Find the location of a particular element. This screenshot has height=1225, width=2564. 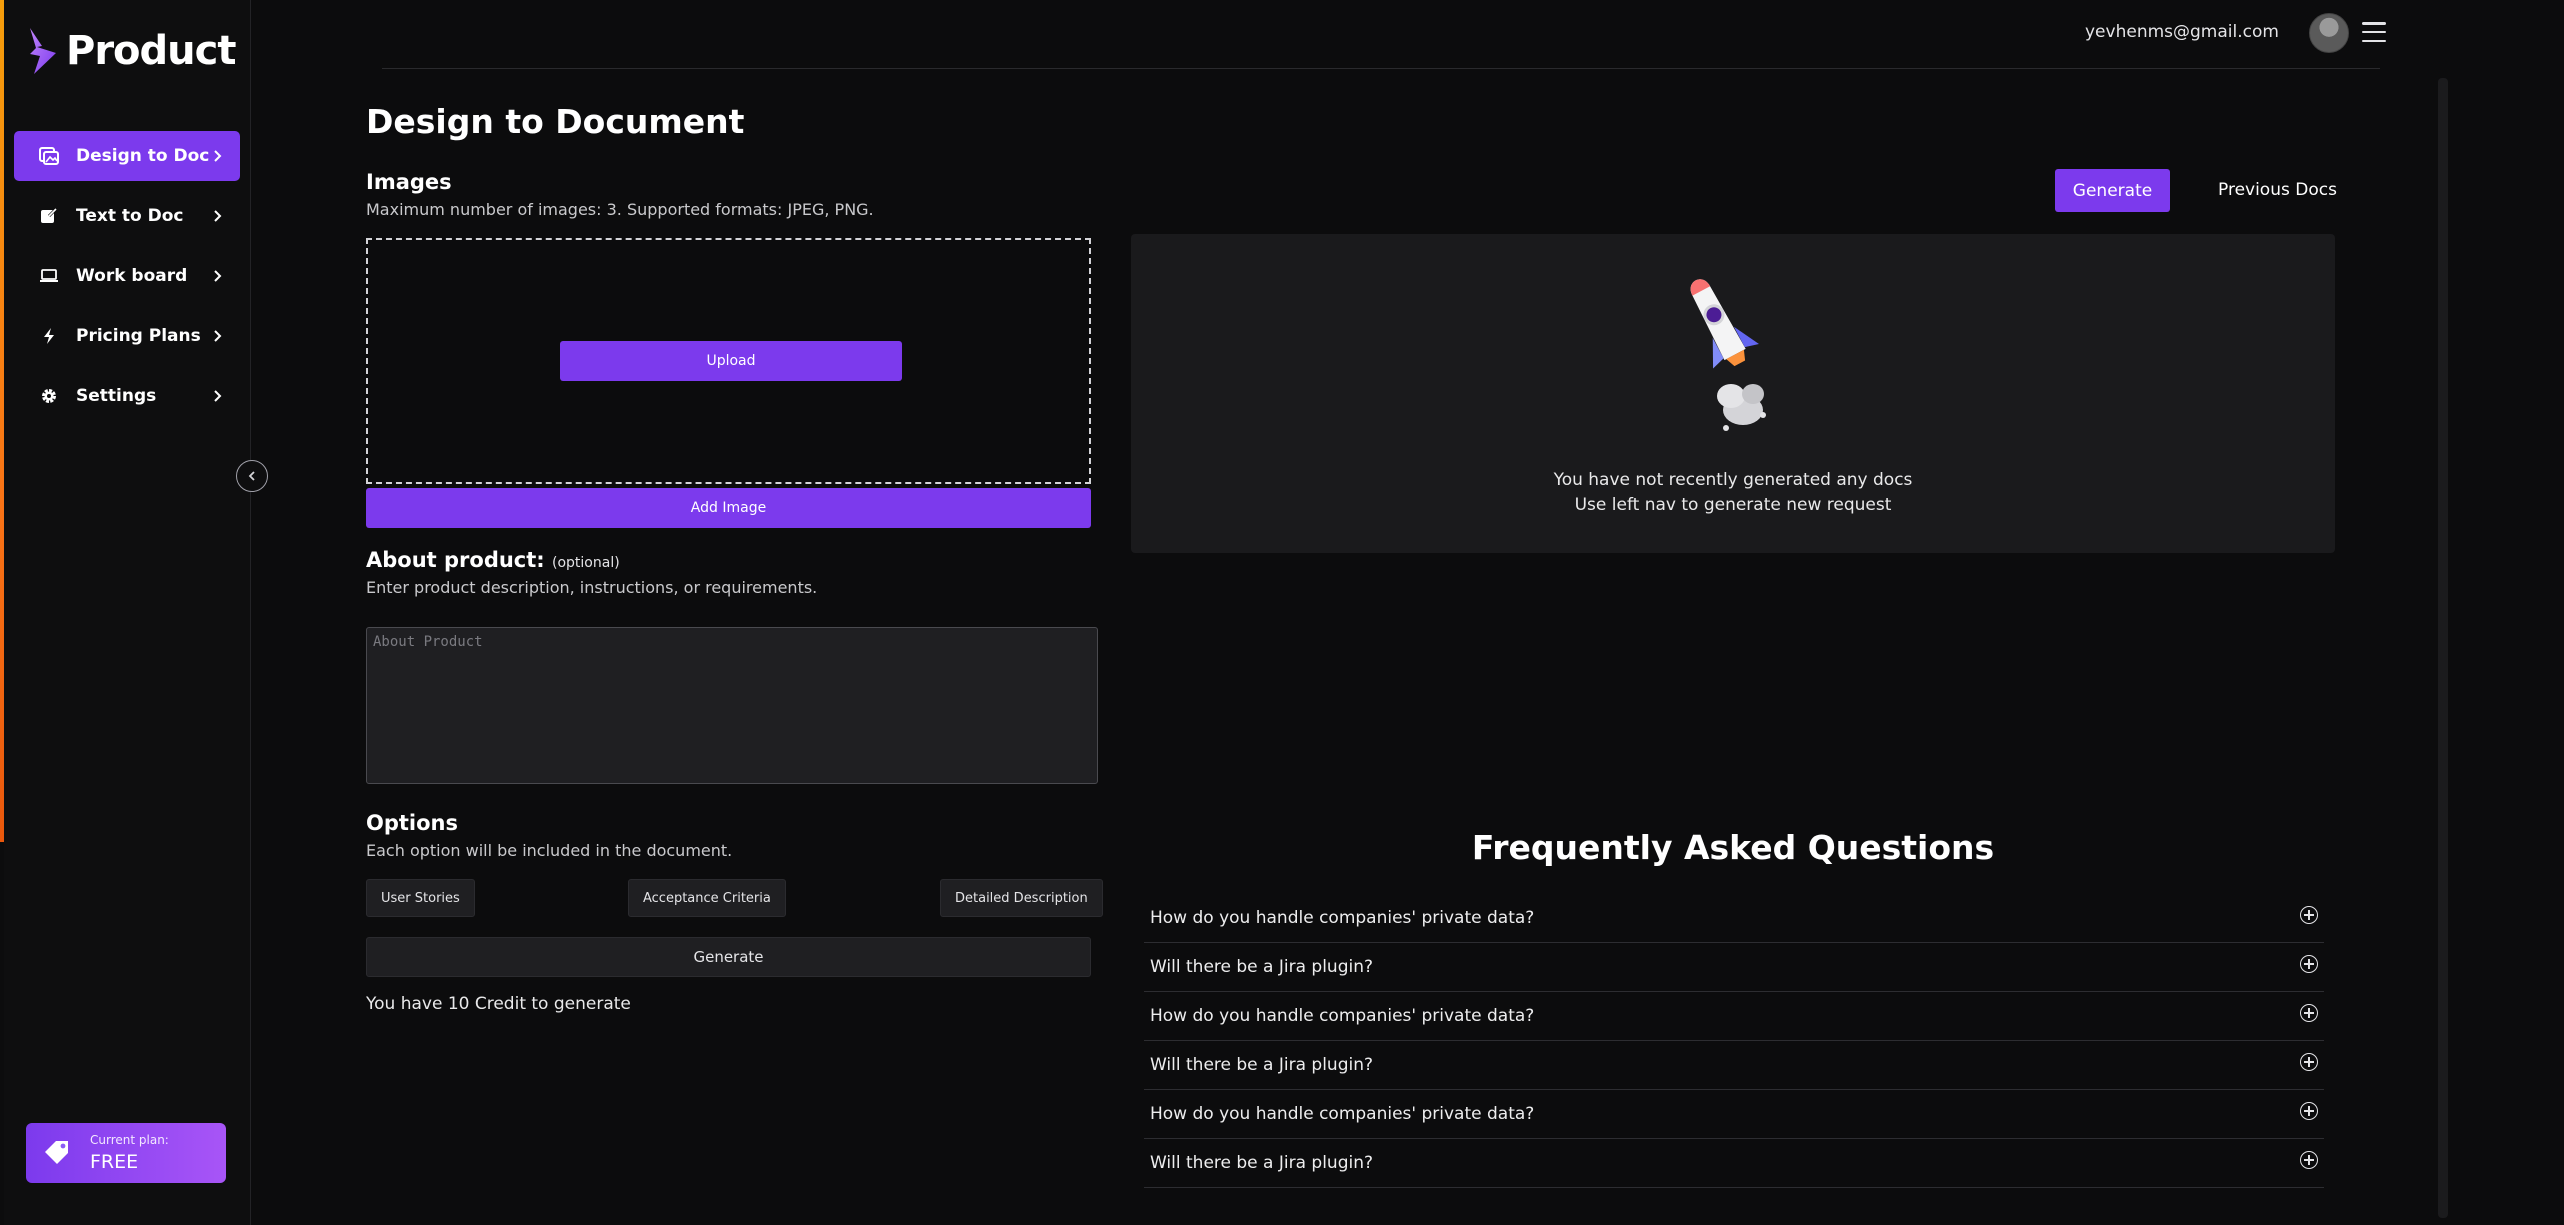

about-title-text: About product: is located at coordinates (455, 560).